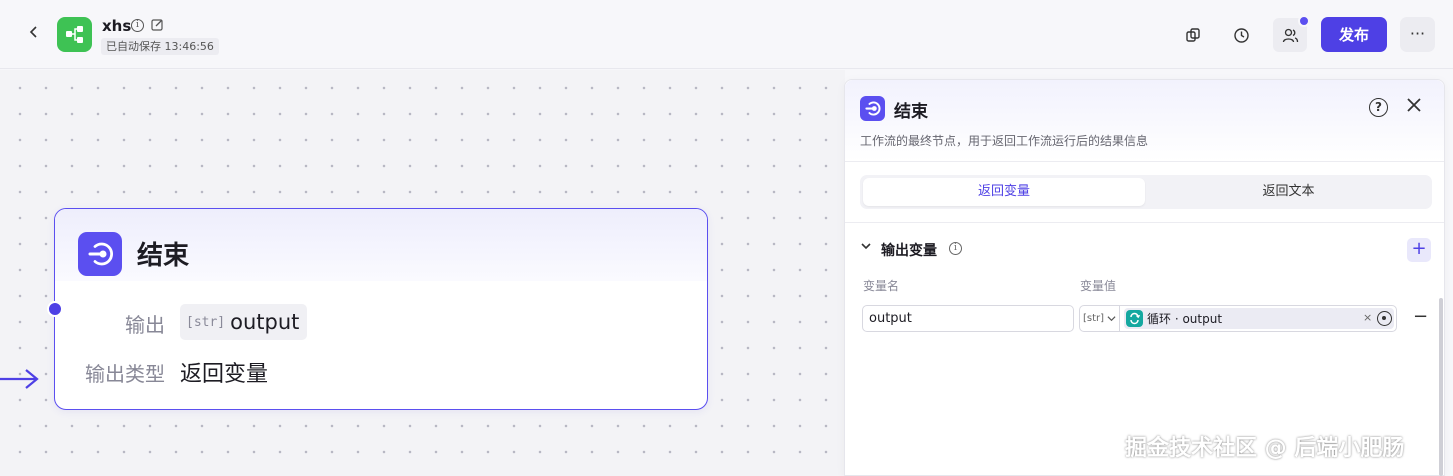  I want to click on close-panel-button, so click(1414, 107).